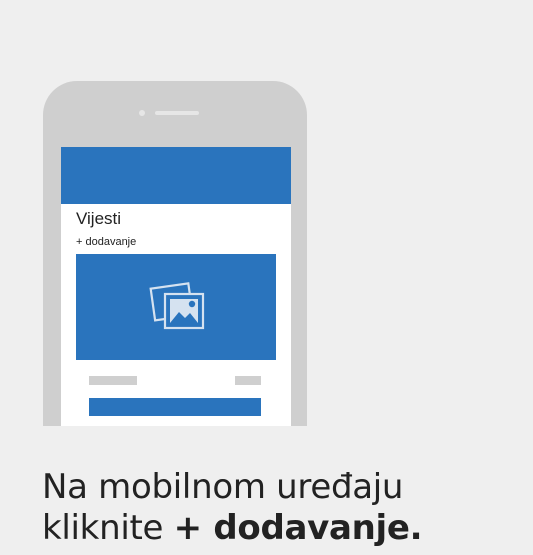  I want to click on caption-line-1: Na mobilnom uređaju, so click(223, 487).